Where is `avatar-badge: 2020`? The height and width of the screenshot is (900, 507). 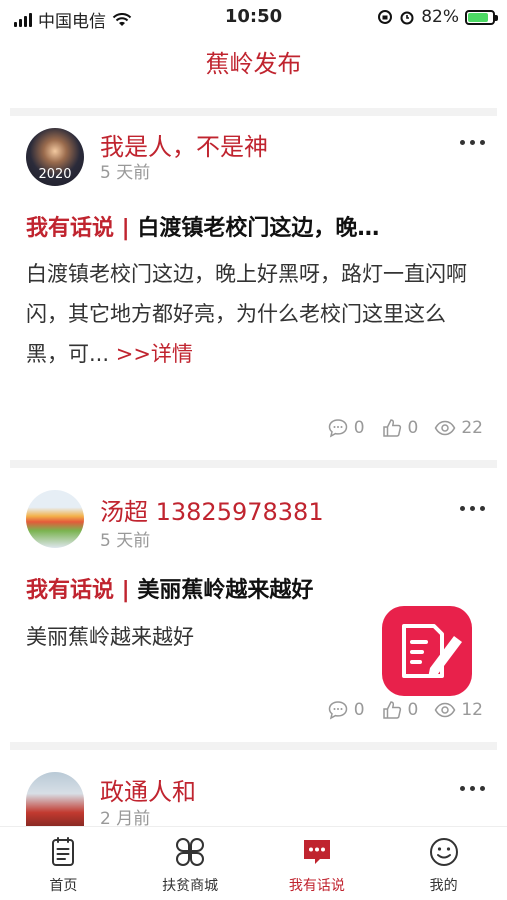
avatar-badge: 2020 is located at coordinates (55, 174).